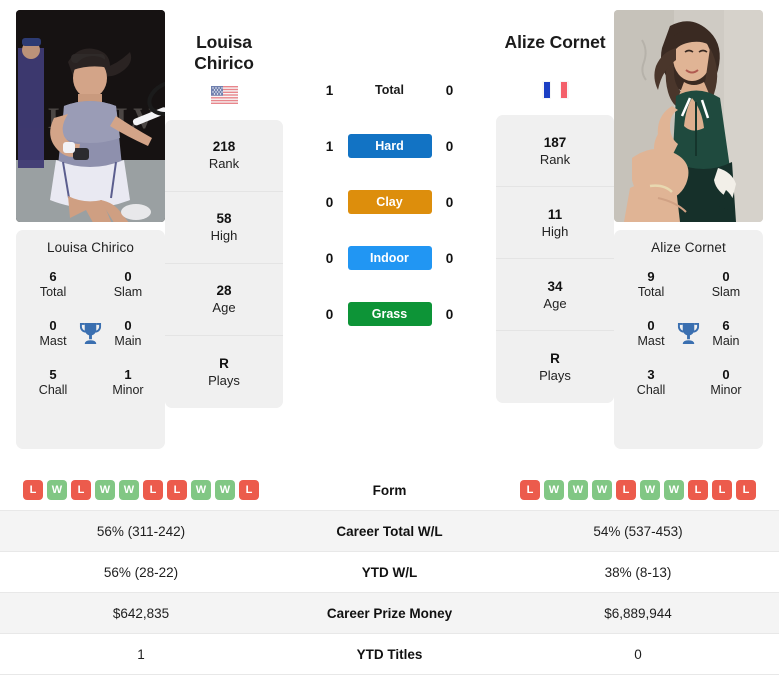 The height and width of the screenshot is (699, 779). What do you see at coordinates (555, 91) in the screenshot?
I see `fr-flag-icon` at bounding box center [555, 91].